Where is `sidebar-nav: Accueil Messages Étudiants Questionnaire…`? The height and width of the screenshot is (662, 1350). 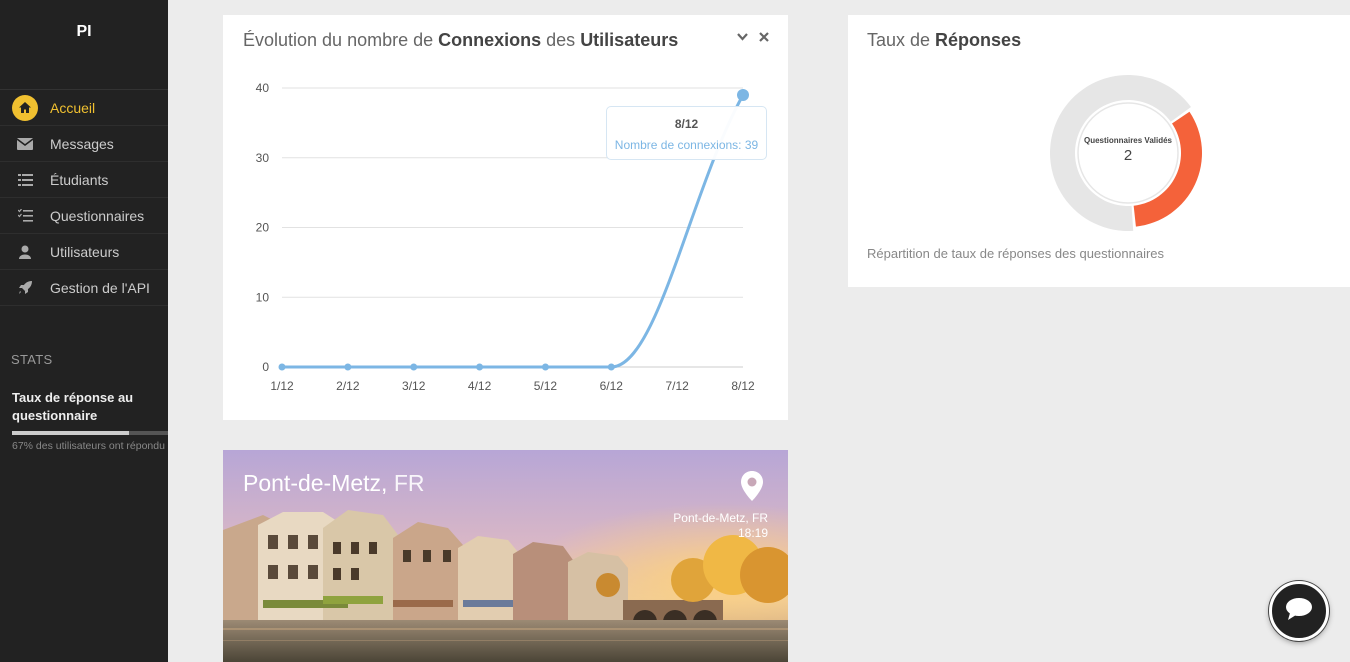 sidebar-nav: Accueil Messages Étudiants Questionnaire… is located at coordinates (84, 197).